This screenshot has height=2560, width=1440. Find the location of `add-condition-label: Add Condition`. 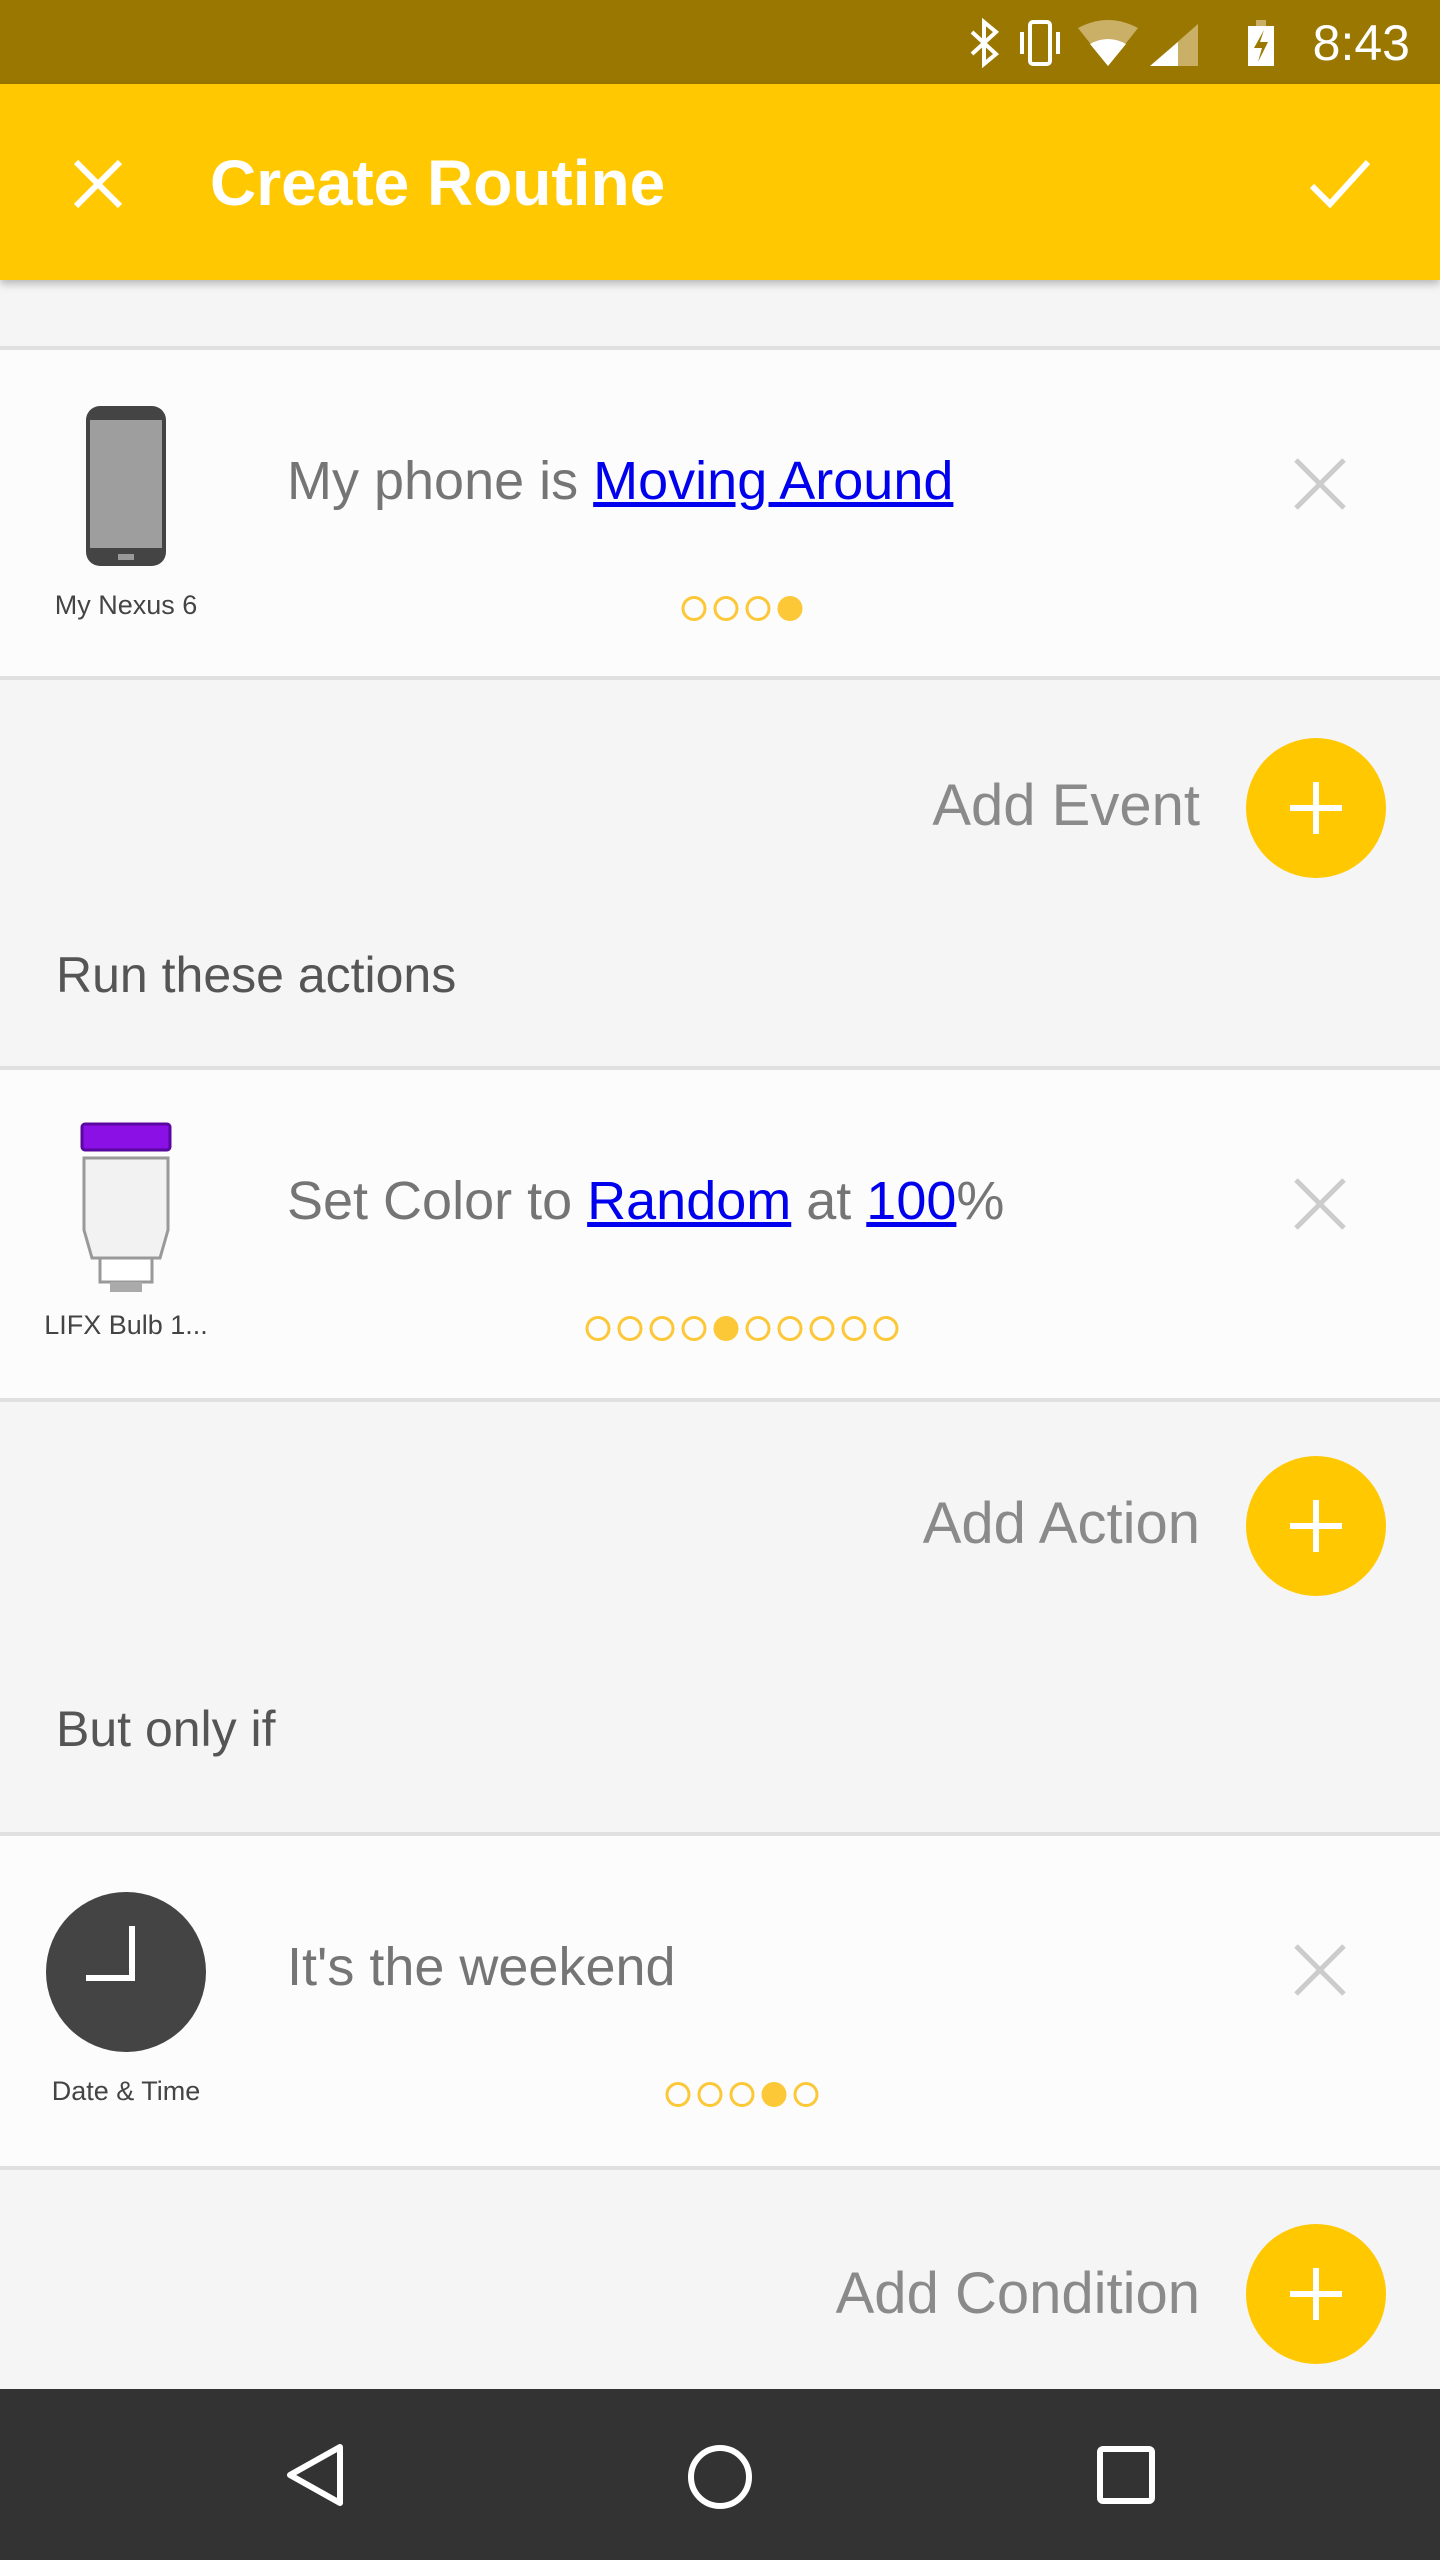

add-condition-label: Add Condition is located at coordinates (1018, 2293).